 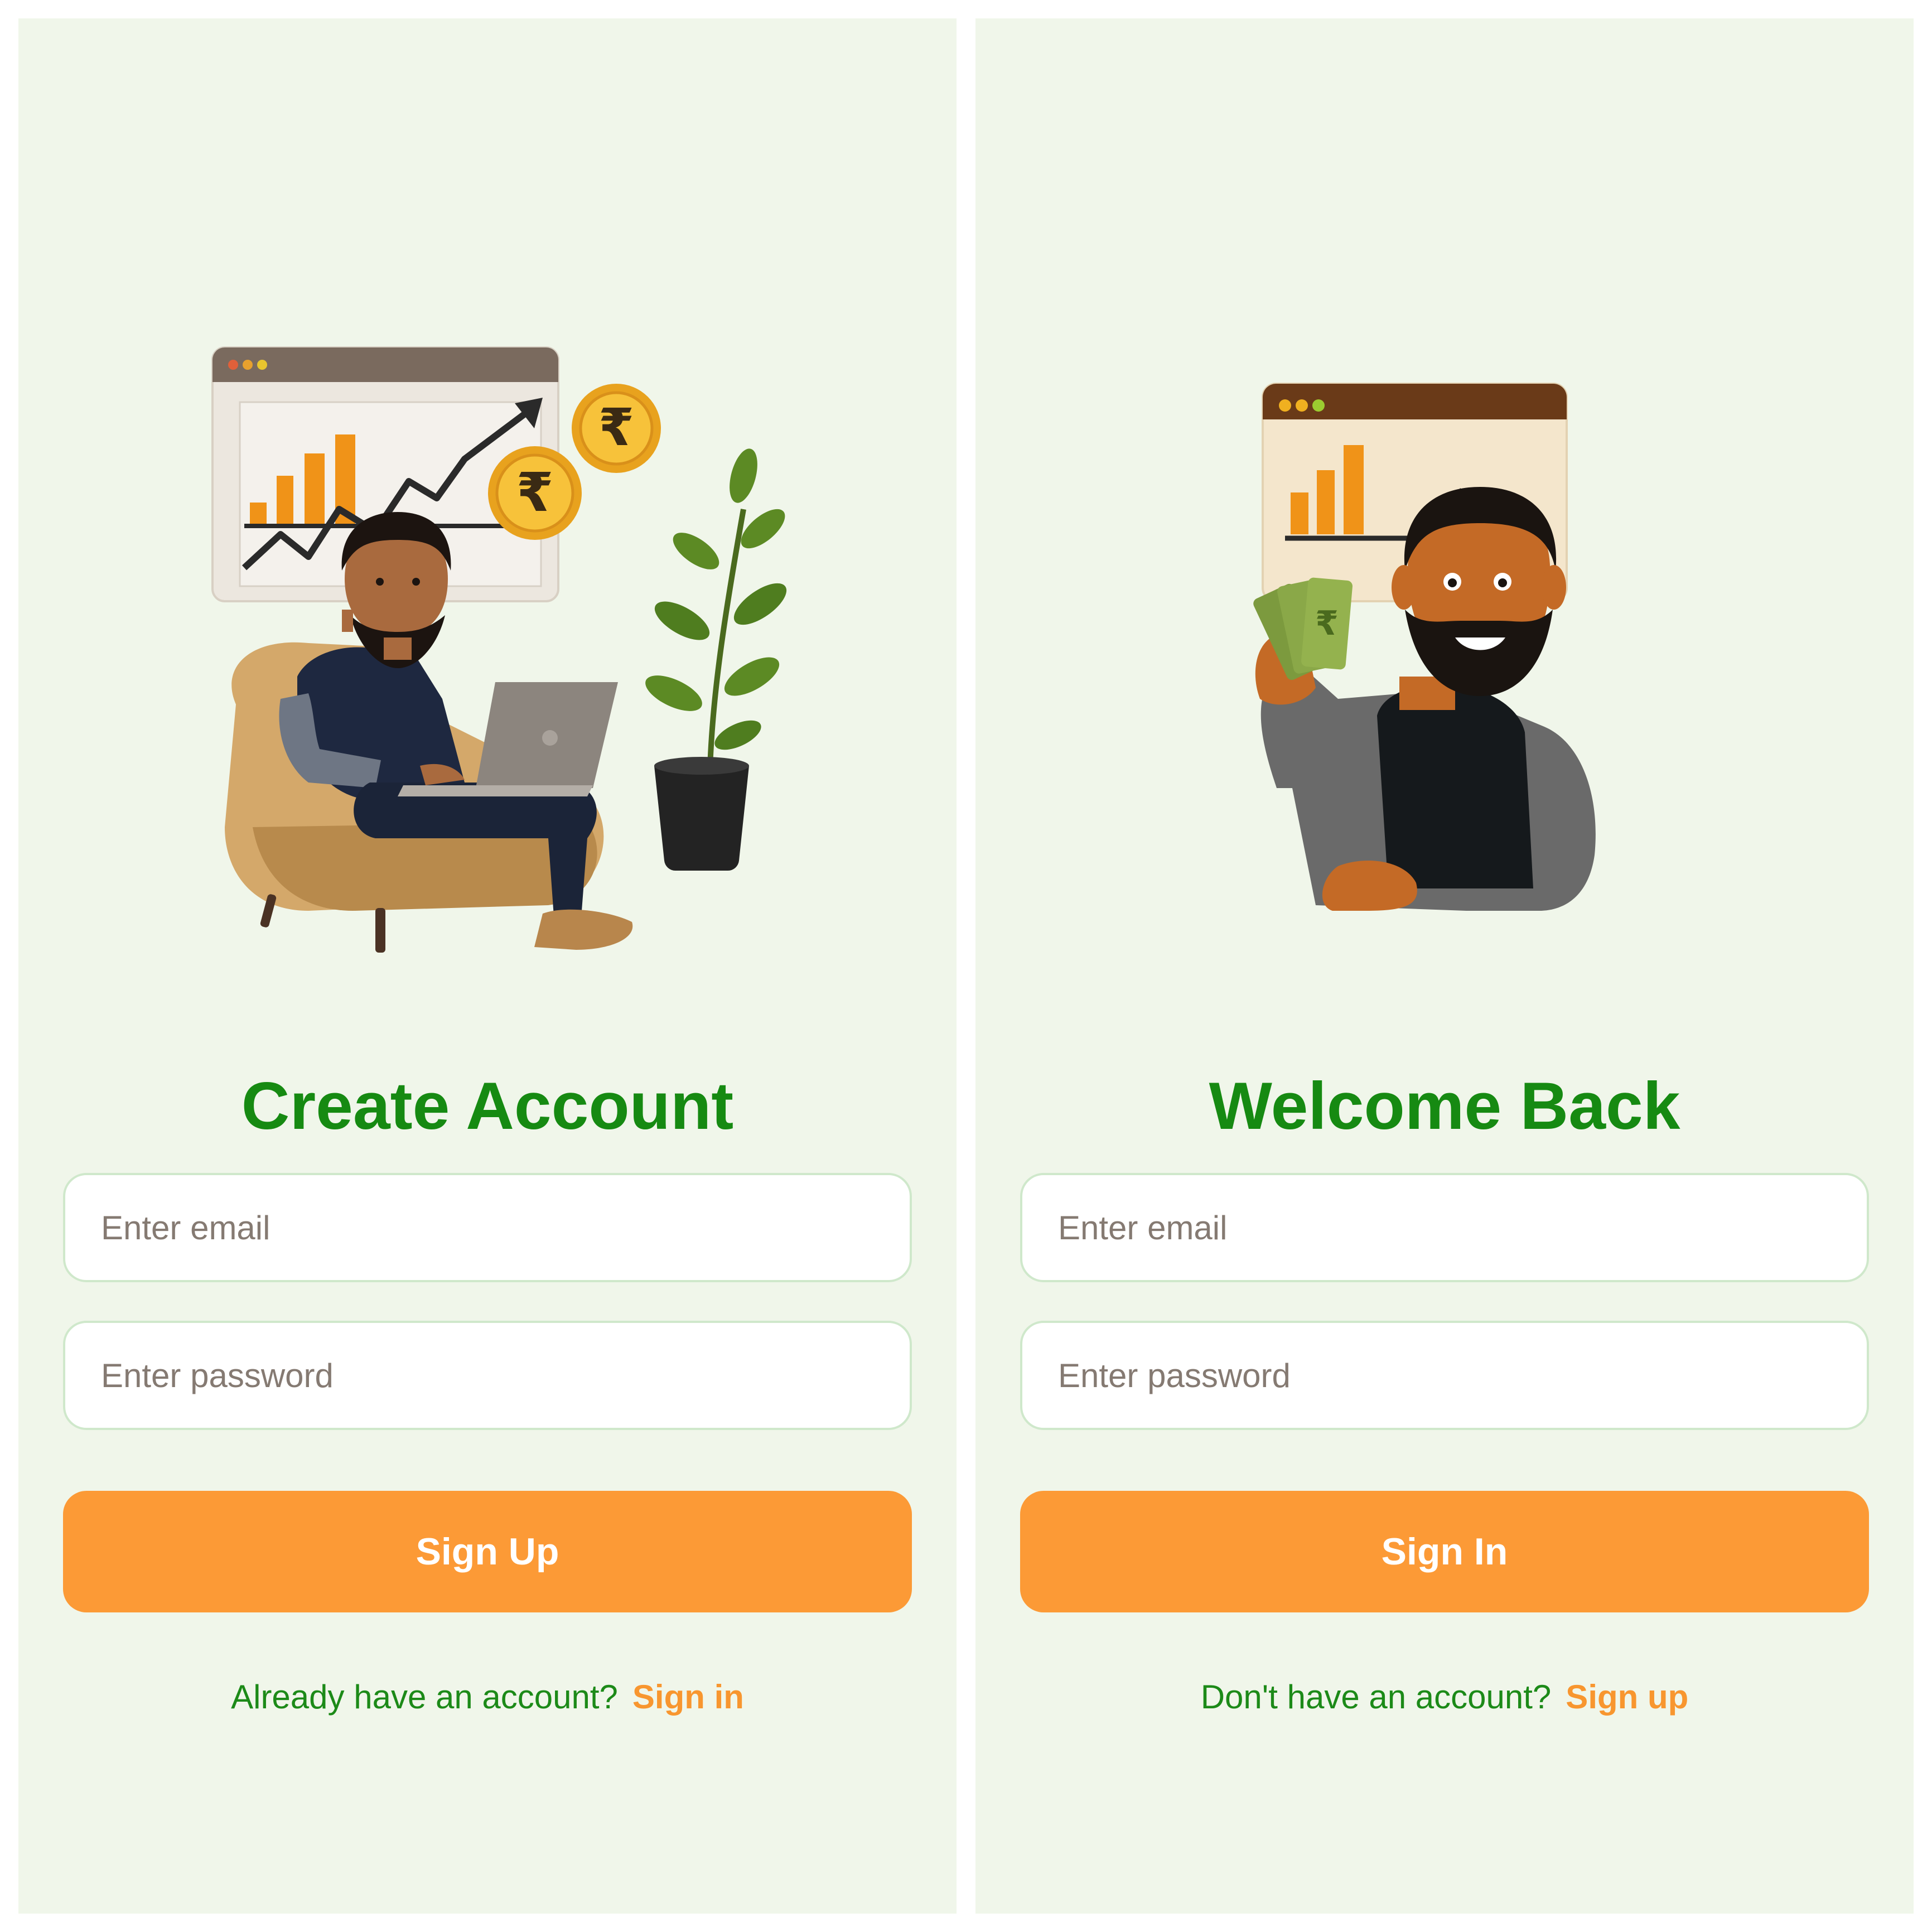 I want to click on sign-up-link: Sign up, so click(x=1627, y=1697).